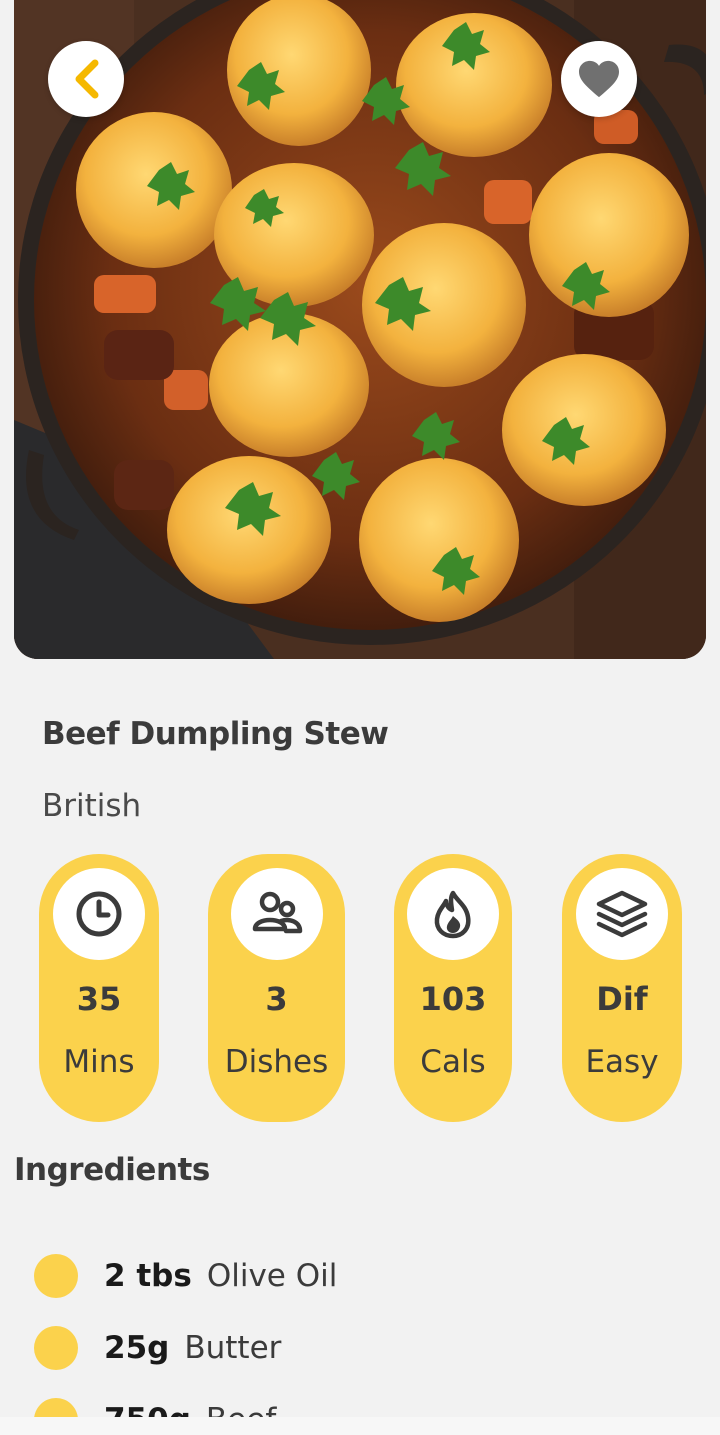  I want to click on users-icon, so click(277, 912).